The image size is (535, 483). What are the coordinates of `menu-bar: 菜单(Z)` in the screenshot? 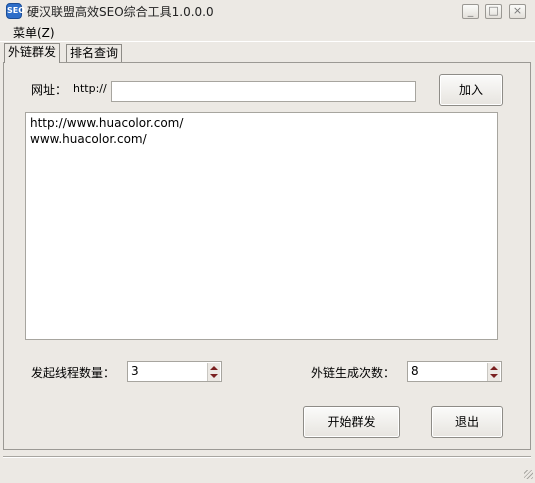 It's located at (267, 31).